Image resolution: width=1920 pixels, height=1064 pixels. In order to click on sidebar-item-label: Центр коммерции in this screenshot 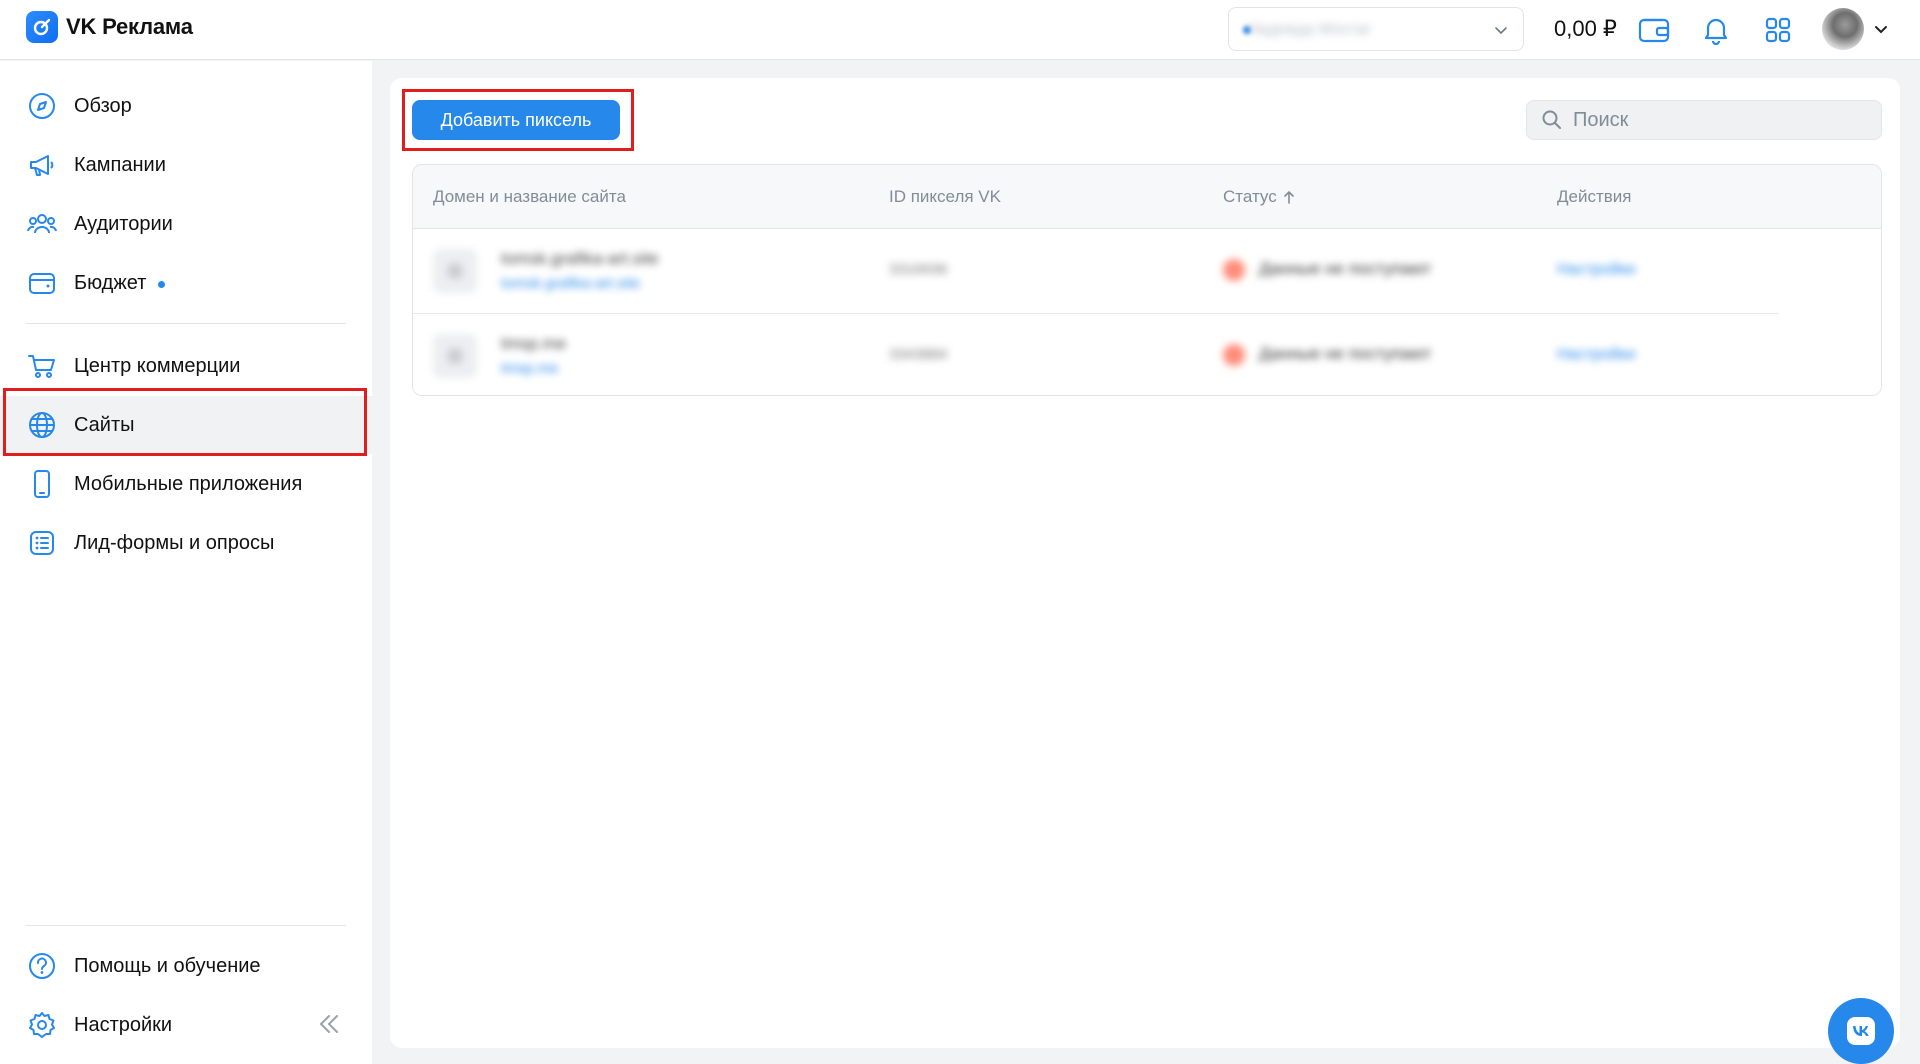, I will do `click(157, 365)`.